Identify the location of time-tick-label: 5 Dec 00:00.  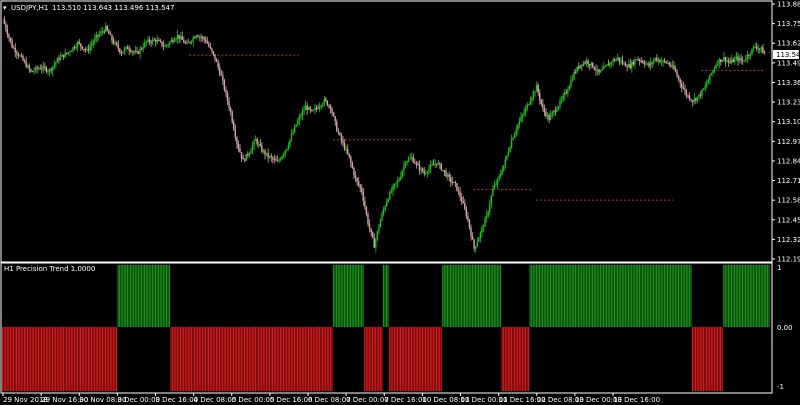
(253, 400).